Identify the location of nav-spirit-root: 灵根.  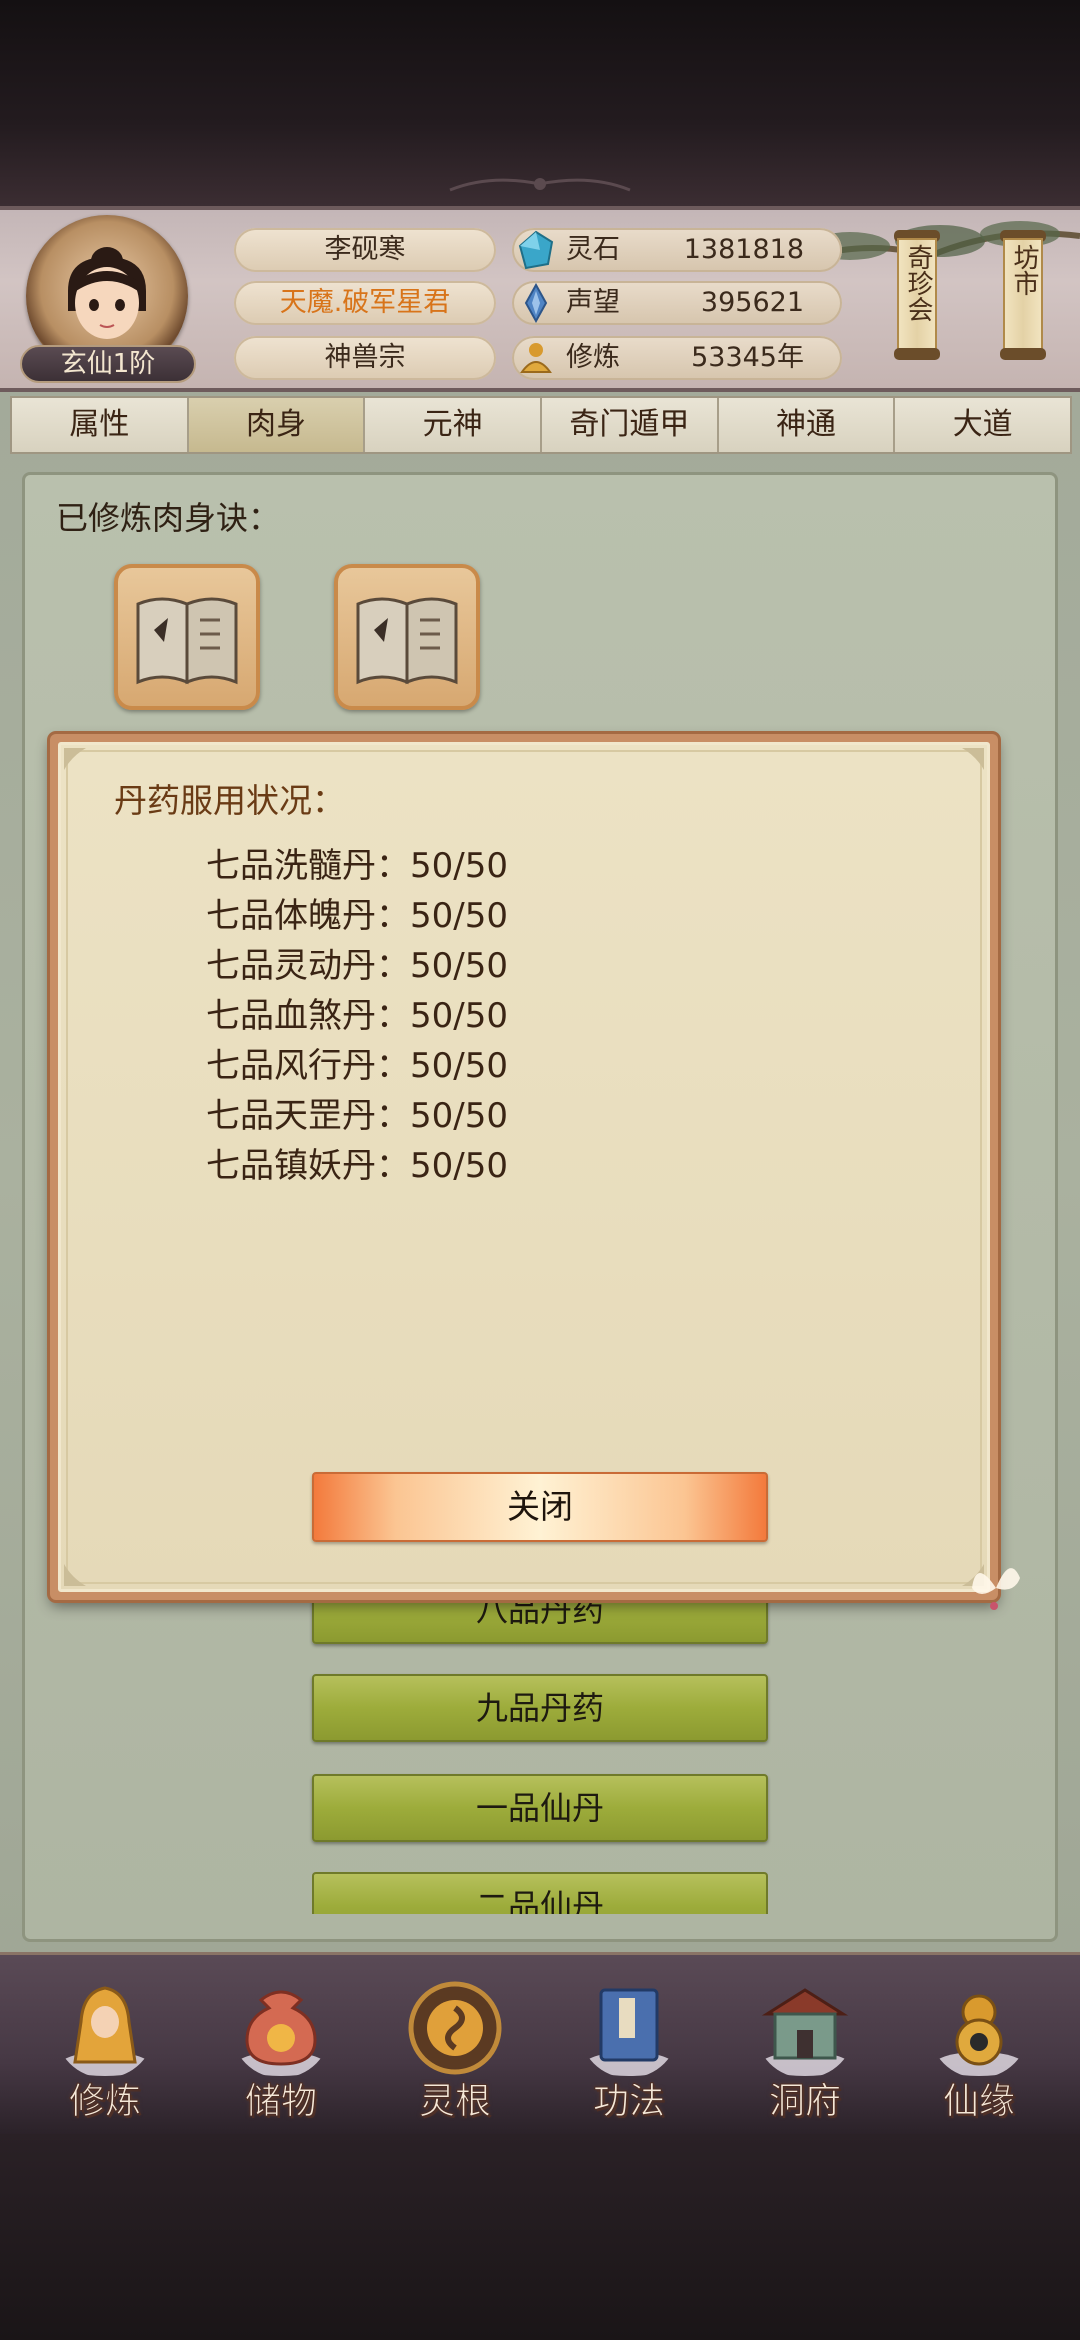
(455, 2045).